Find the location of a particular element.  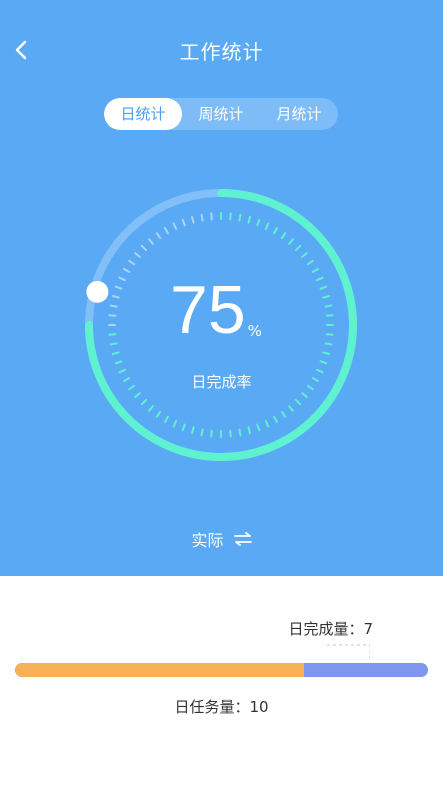

dial-knob is located at coordinates (97, 291).